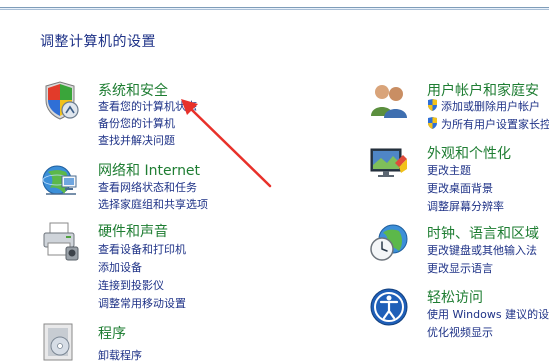 The height and width of the screenshot is (363, 549). Describe the element at coordinates (483, 90) in the screenshot. I see `category-title-users: 用户帐户和家庭安` at that location.